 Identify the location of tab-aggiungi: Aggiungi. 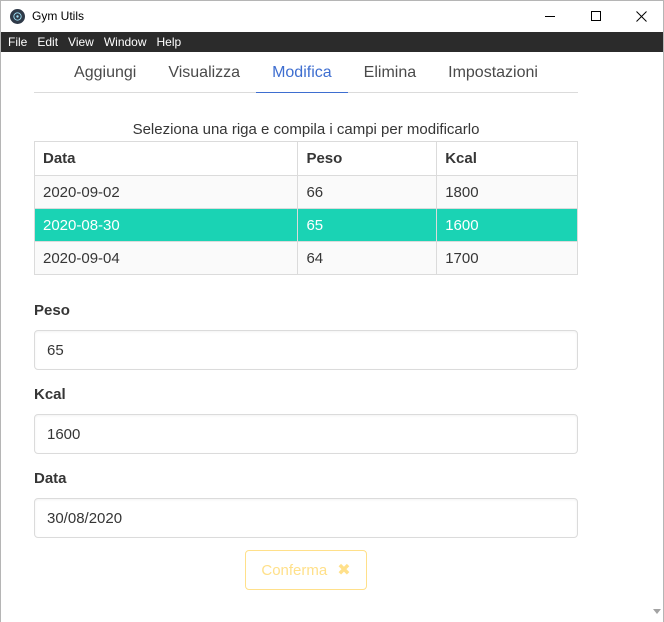
(105, 72).